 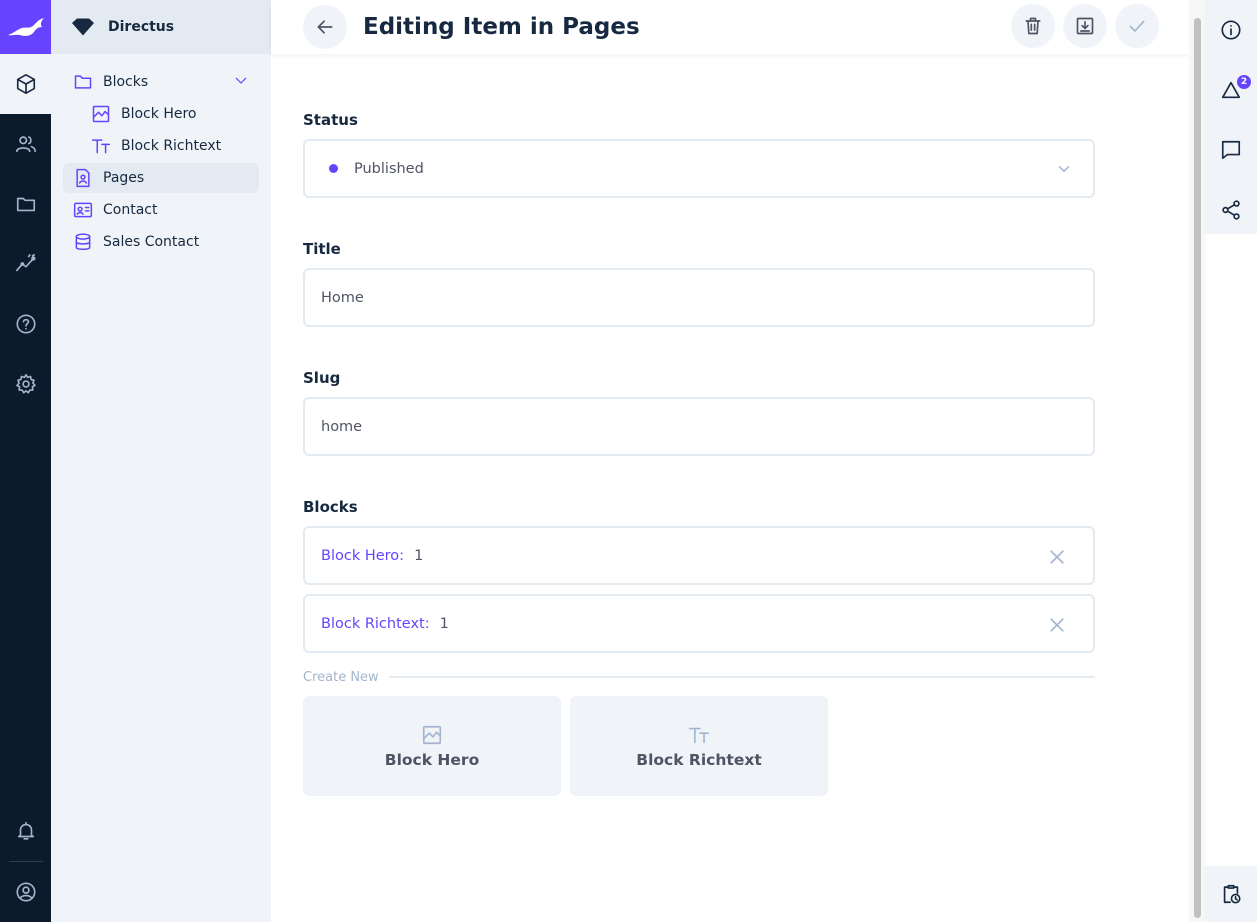 I want to click on module-help, so click(x=25, y=324).